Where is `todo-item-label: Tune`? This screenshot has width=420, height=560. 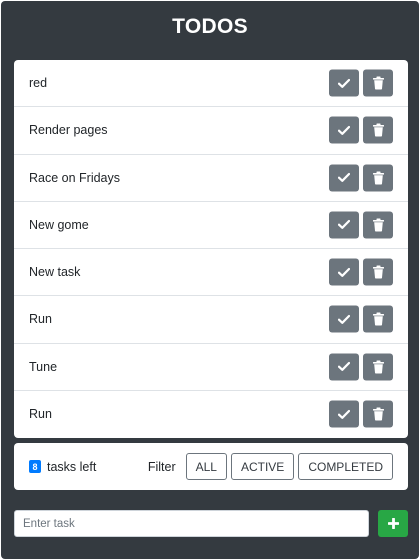
todo-item-label: Tune is located at coordinates (43, 366).